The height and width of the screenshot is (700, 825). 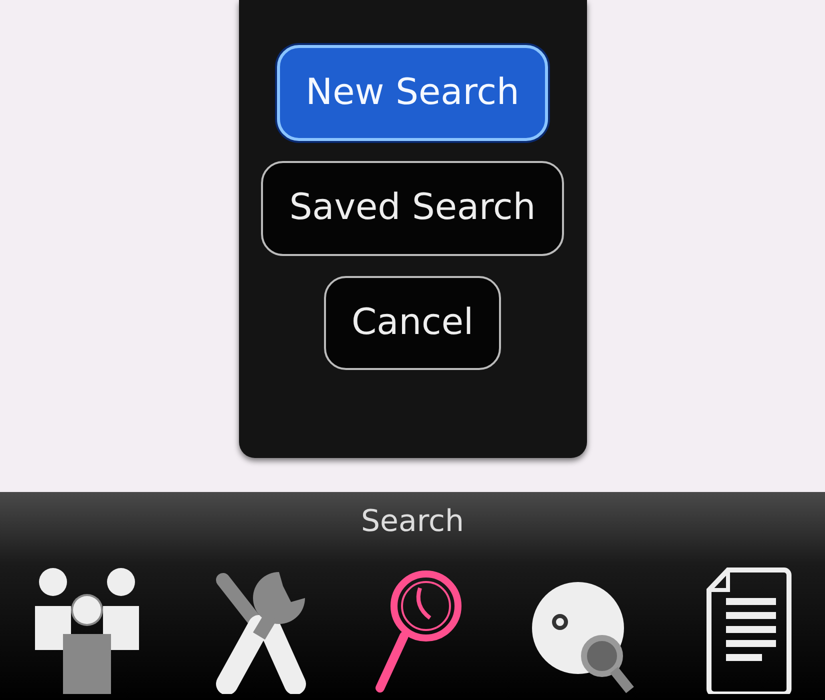 What do you see at coordinates (412, 93) in the screenshot?
I see `dialog-button: New Search` at bounding box center [412, 93].